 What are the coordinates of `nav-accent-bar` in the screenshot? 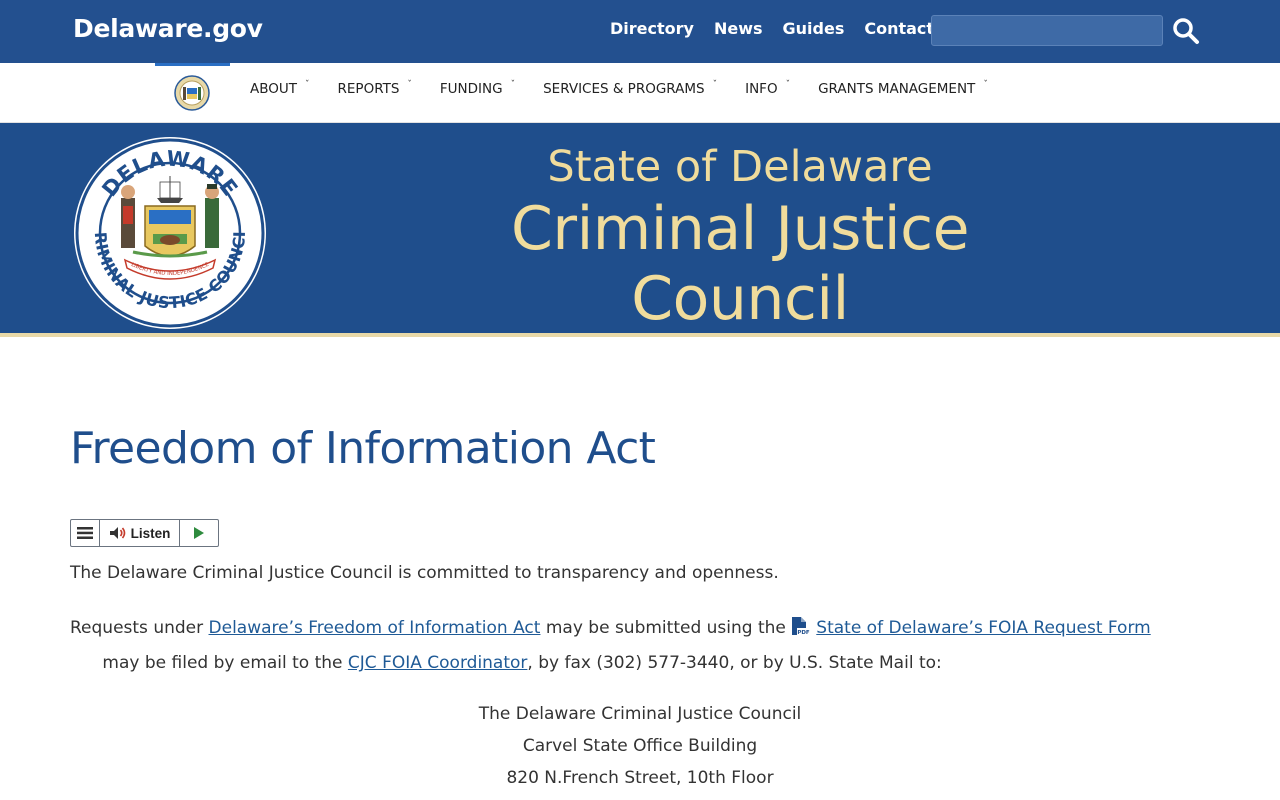 It's located at (192, 64).